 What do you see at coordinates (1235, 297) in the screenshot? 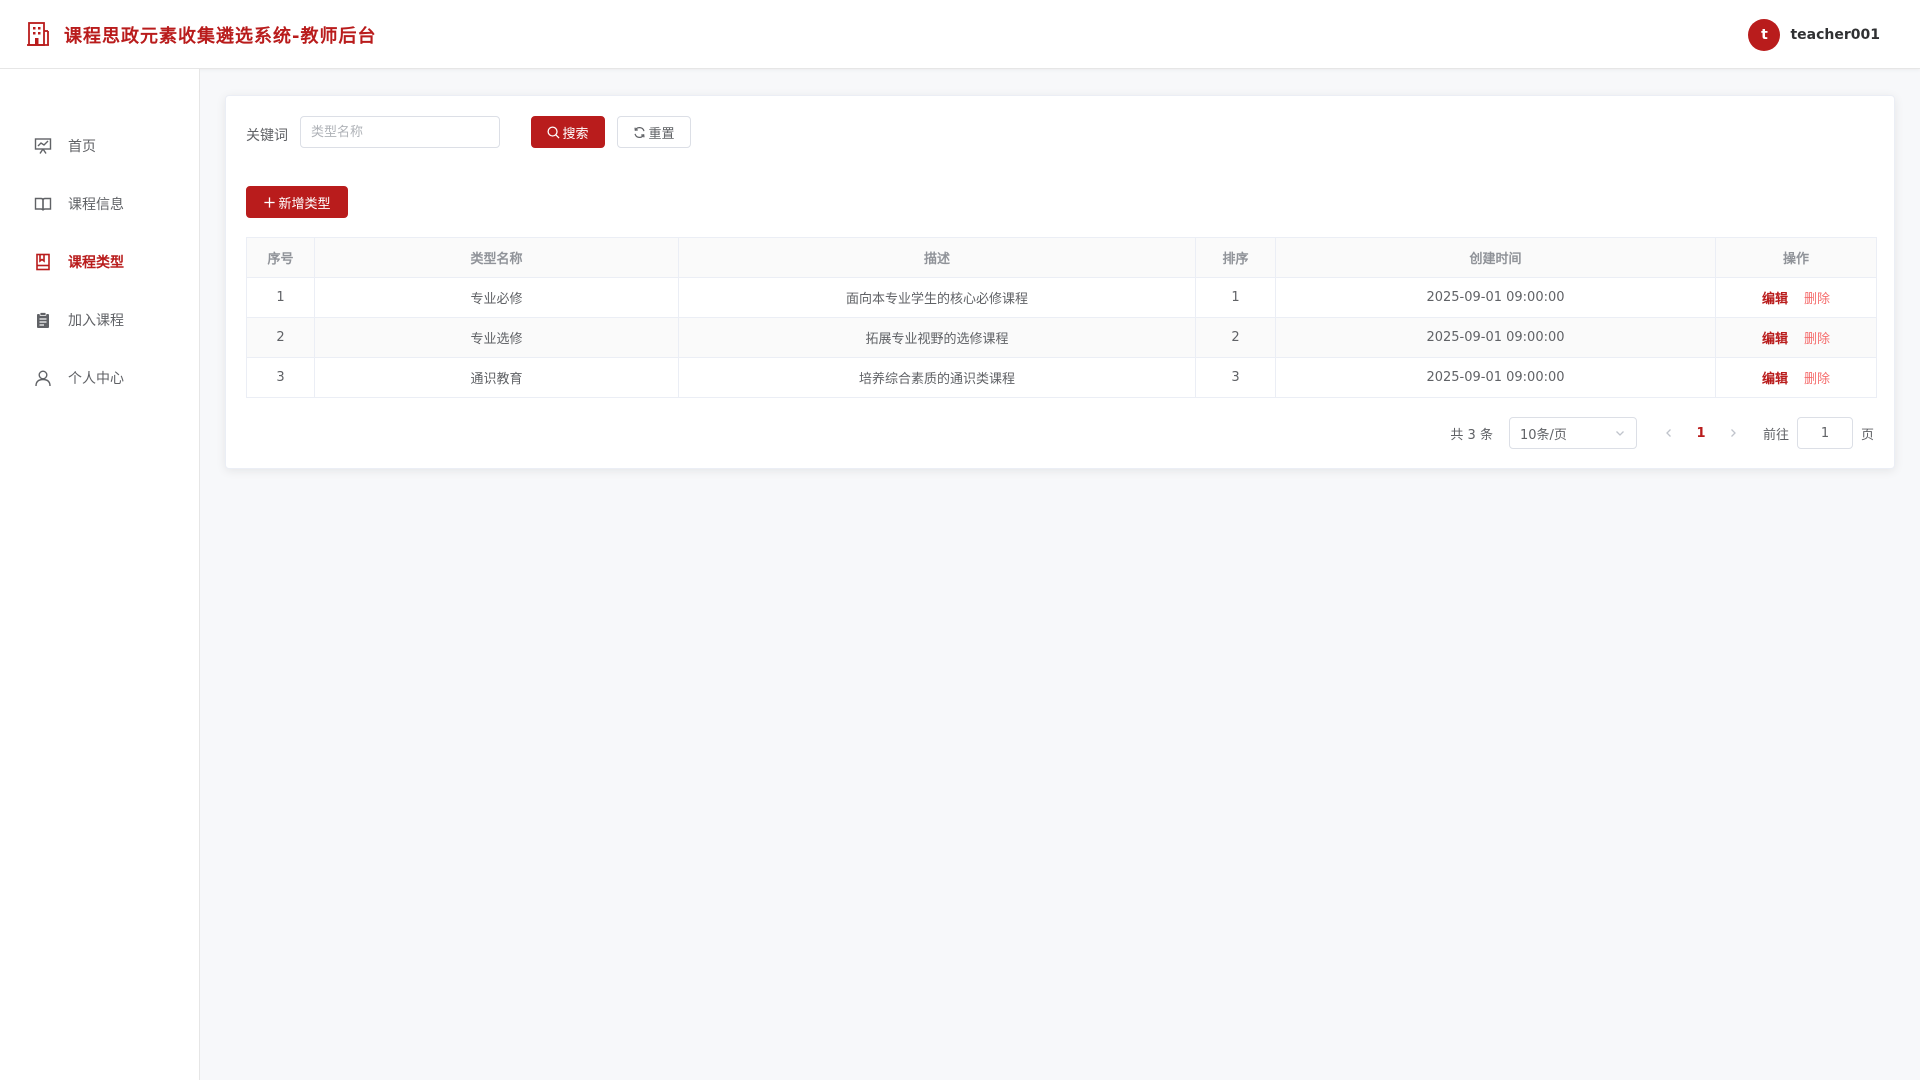
I see `cell-sort: 1` at bounding box center [1235, 297].